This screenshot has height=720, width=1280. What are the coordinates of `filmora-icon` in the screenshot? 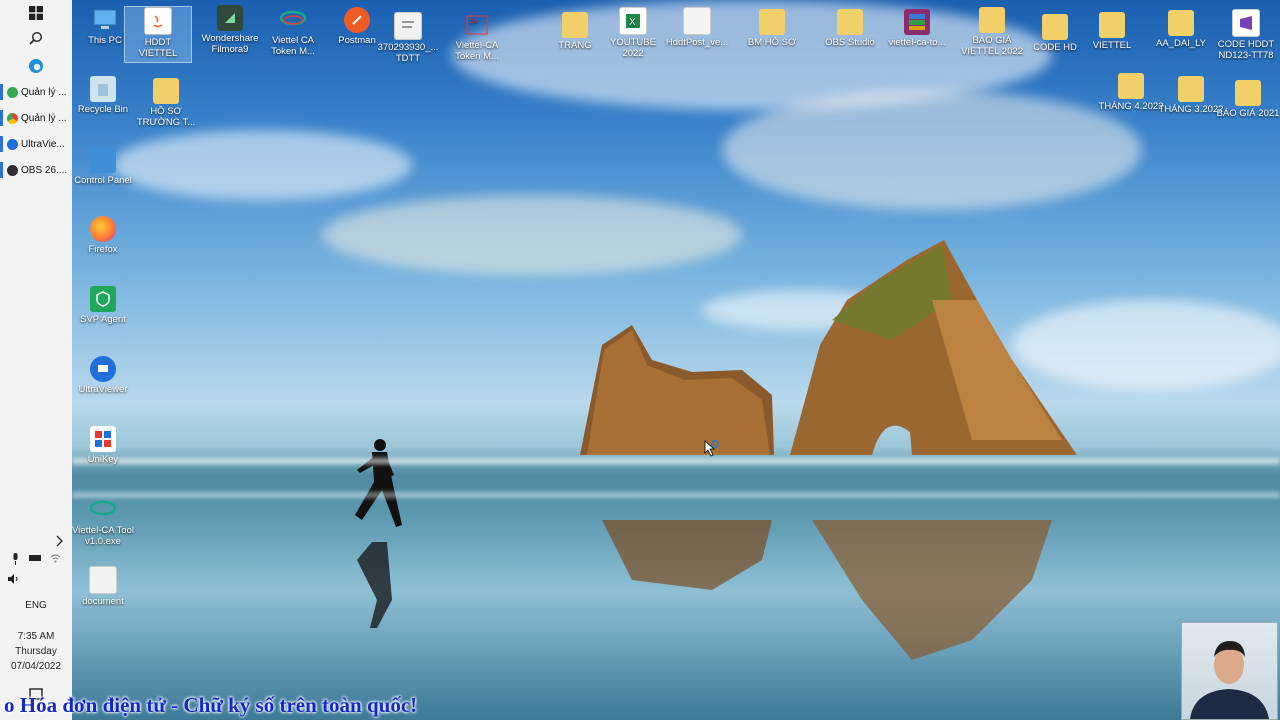 It's located at (230, 18).